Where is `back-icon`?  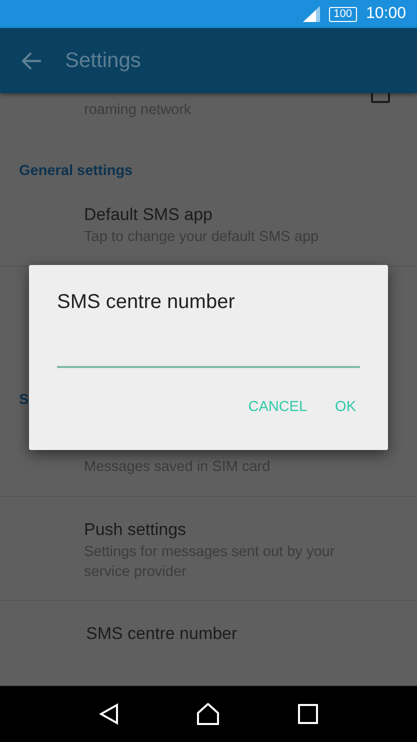 back-icon is located at coordinates (108, 714).